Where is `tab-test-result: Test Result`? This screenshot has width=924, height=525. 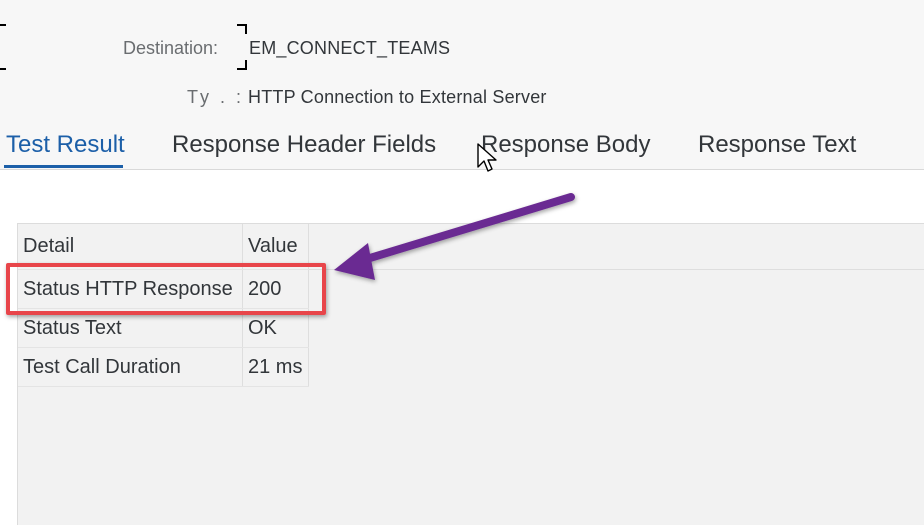 tab-test-result: Test Result is located at coordinates (65, 145).